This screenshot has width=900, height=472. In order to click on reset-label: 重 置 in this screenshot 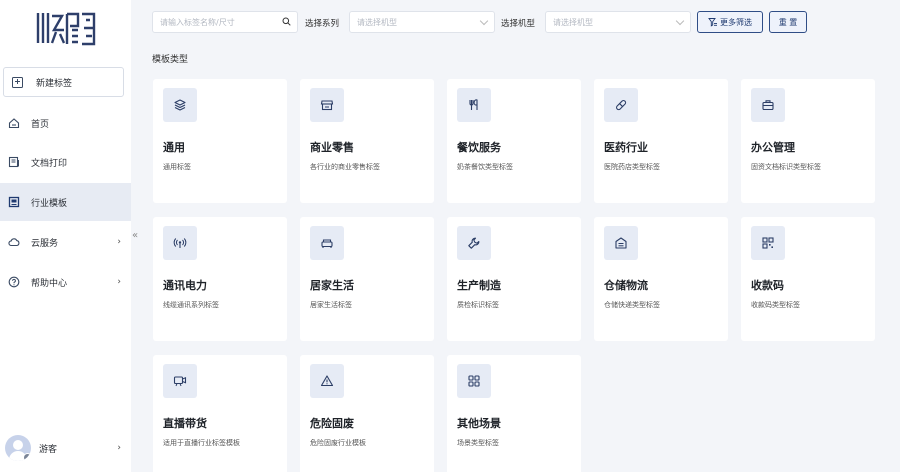, I will do `click(788, 22)`.